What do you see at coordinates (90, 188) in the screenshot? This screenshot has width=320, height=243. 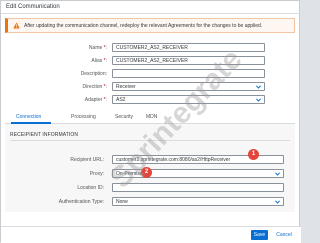 I see `location-id-label: Location ID:` at bounding box center [90, 188].